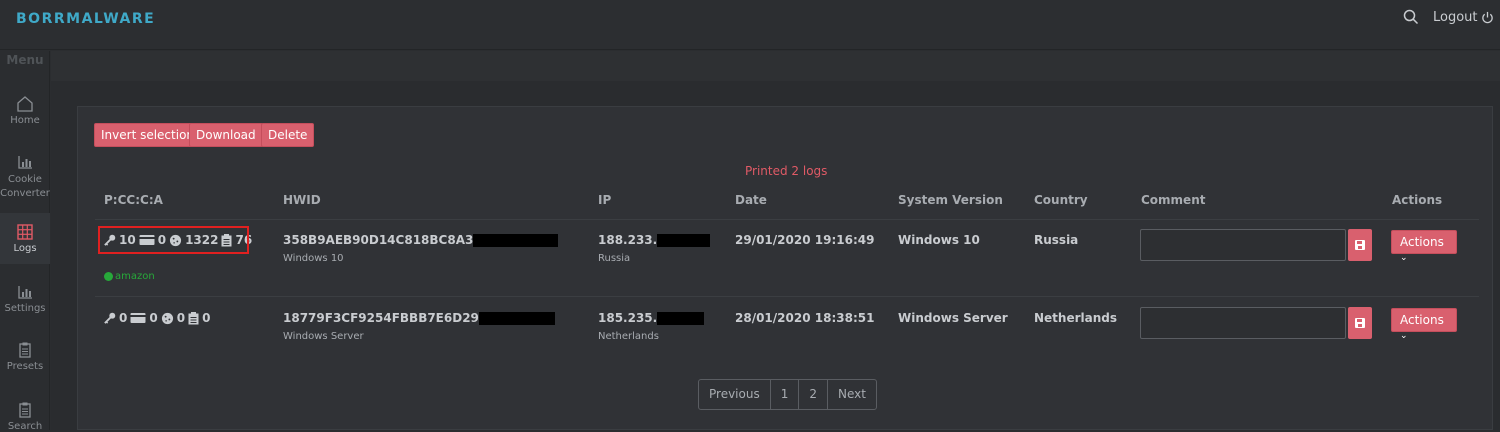  Describe the element at coordinates (25, 60) in the screenshot. I see `menu-label: Menu` at that location.